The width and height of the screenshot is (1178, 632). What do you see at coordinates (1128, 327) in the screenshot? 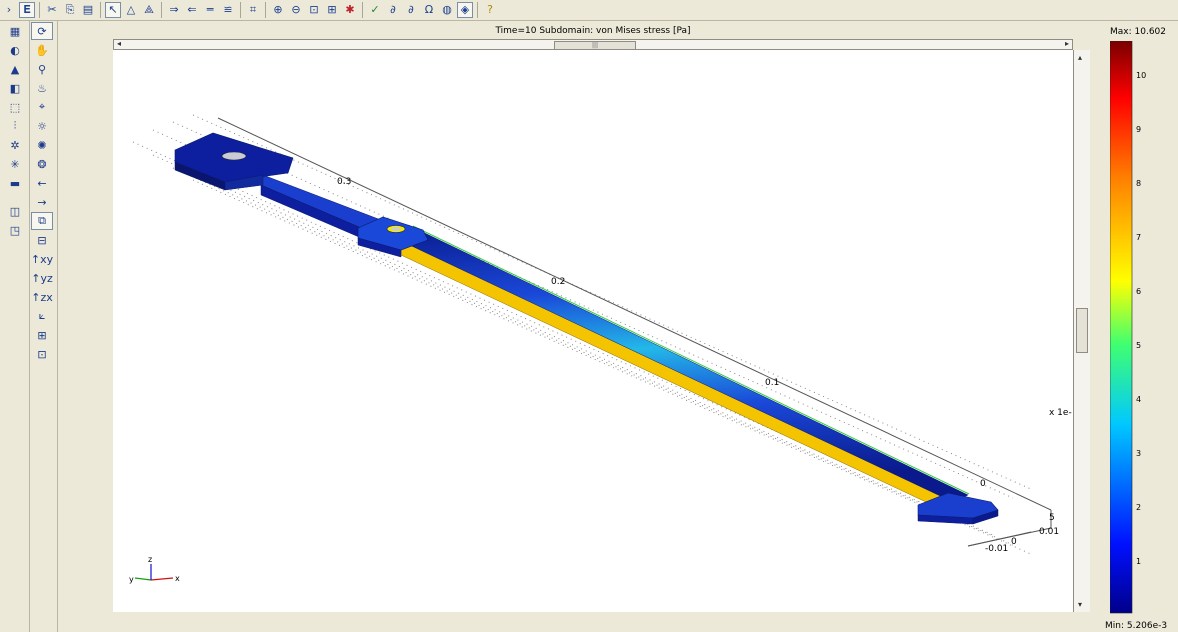
I see `legend-colorbar: 10 9 8 7 6 5 4 3 2 1` at bounding box center [1128, 327].